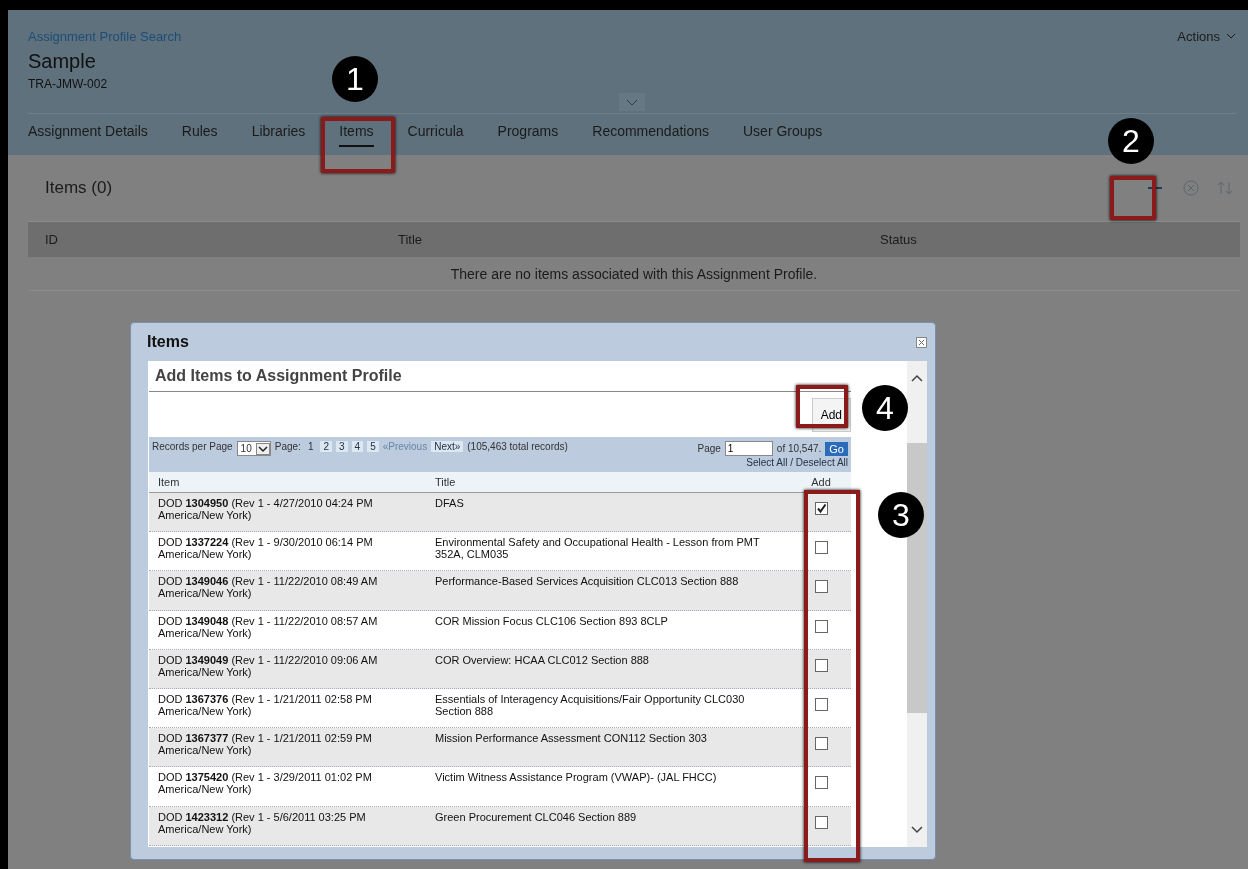  Describe the element at coordinates (268, 665) in the screenshot. I see `item-cell-text: DOD 1349049 (Rev 1 - 11/22/2010 09:06 AM America/New York)` at that location.